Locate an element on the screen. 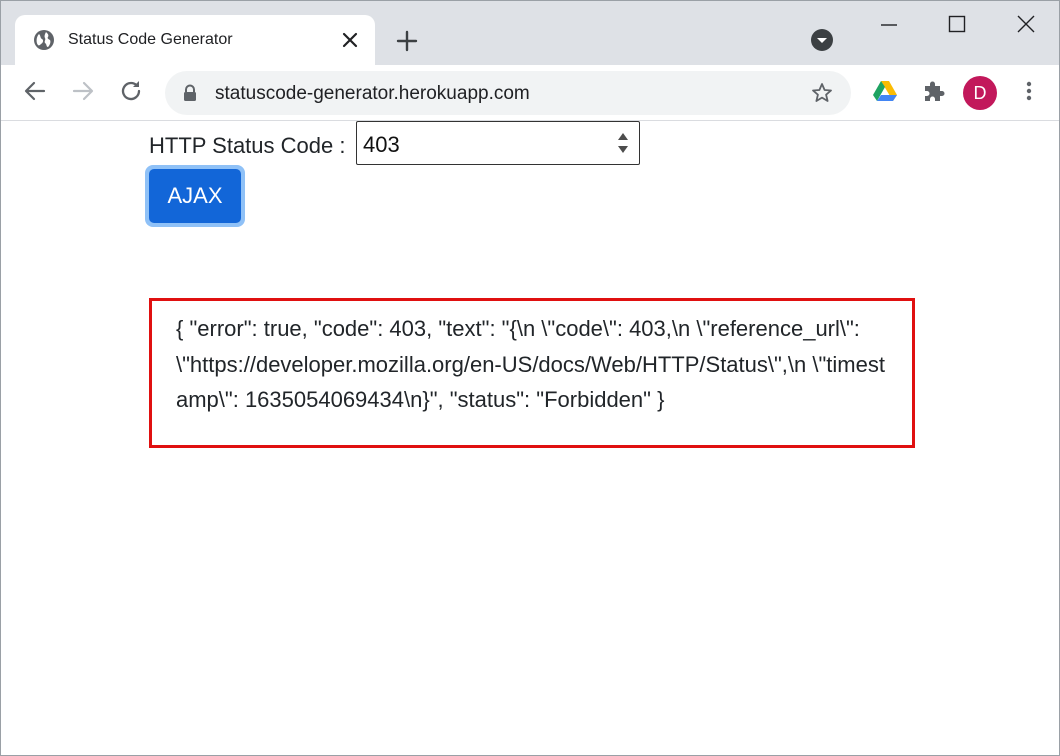  tab-search-chevron-icon is located at coordinates (822, 40).